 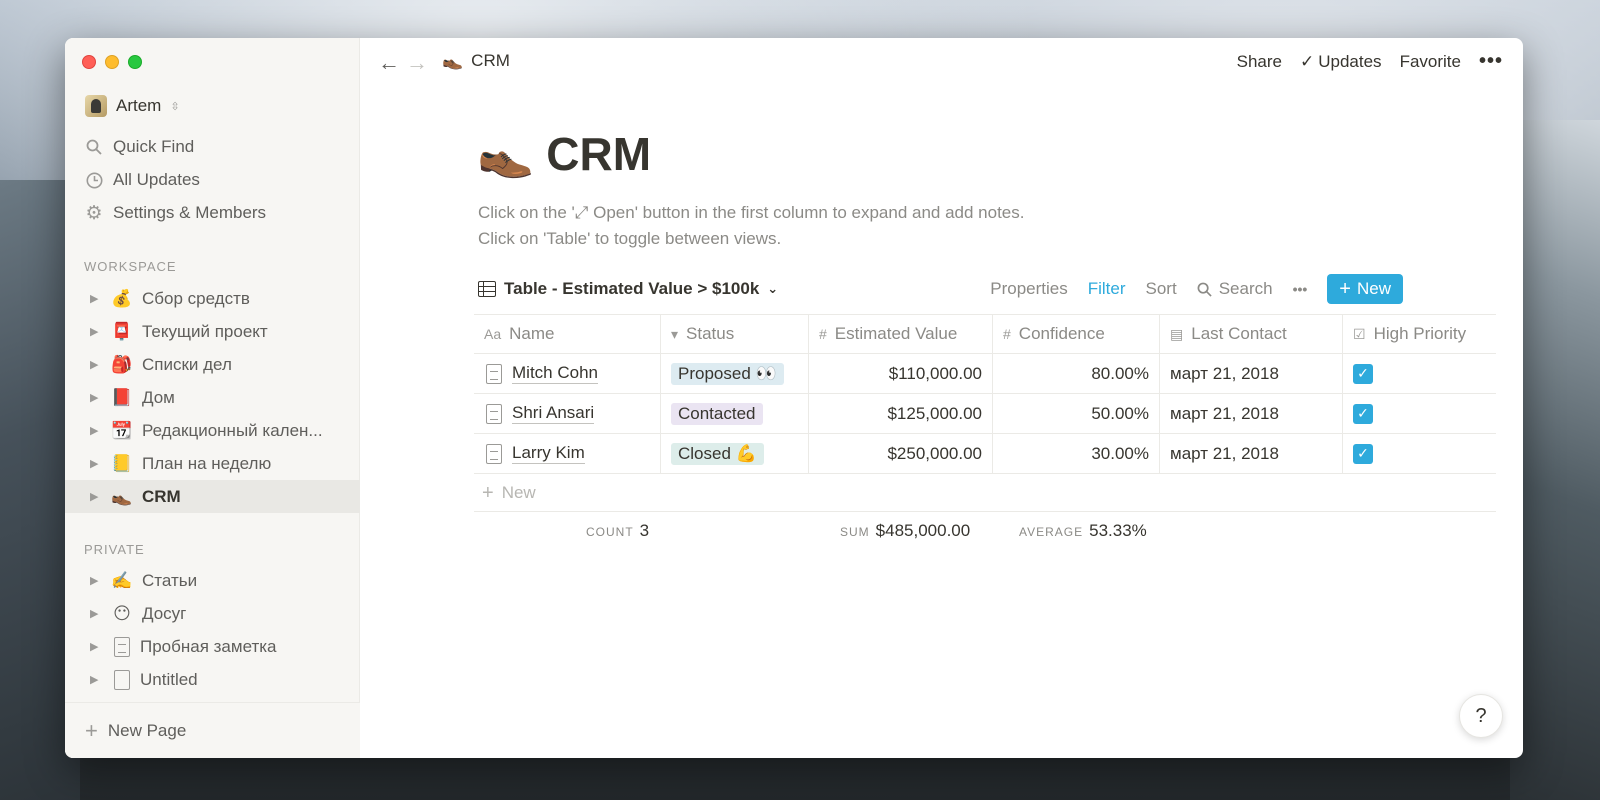 I want to click on average-calculation: AVERAGE 53.33%, so click(x=1083, y=531).